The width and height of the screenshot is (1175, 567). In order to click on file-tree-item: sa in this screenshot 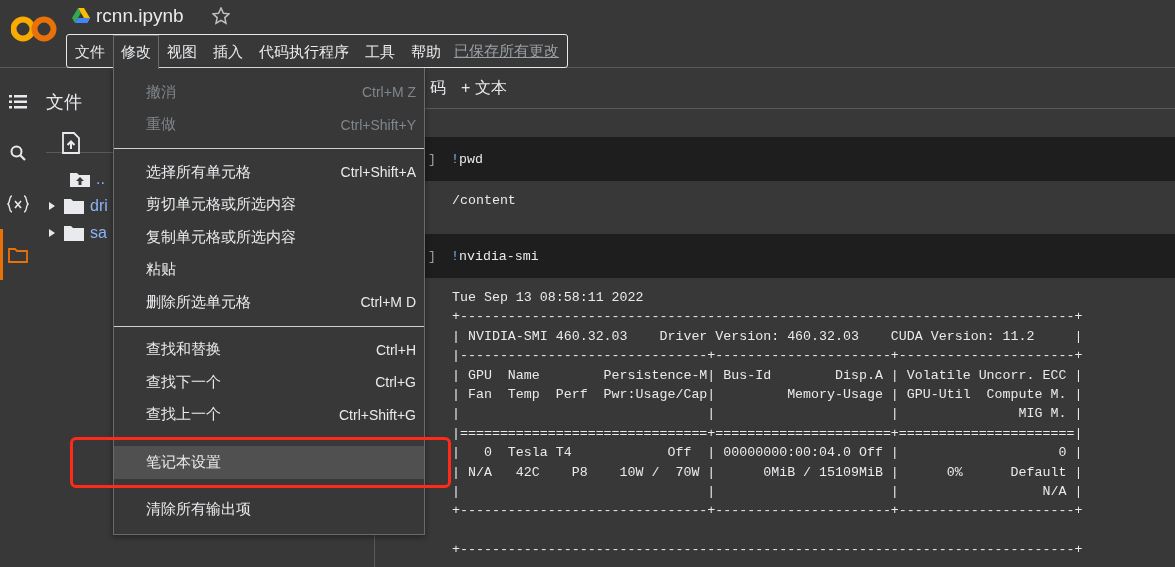, I will do `click(98, 232)`.